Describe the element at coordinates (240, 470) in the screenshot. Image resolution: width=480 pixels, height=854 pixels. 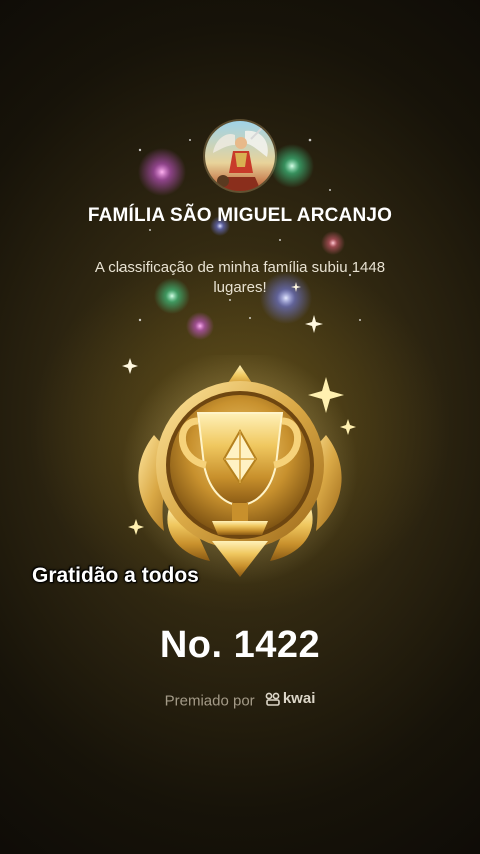
I see `trophy-badge-icon` at that location.